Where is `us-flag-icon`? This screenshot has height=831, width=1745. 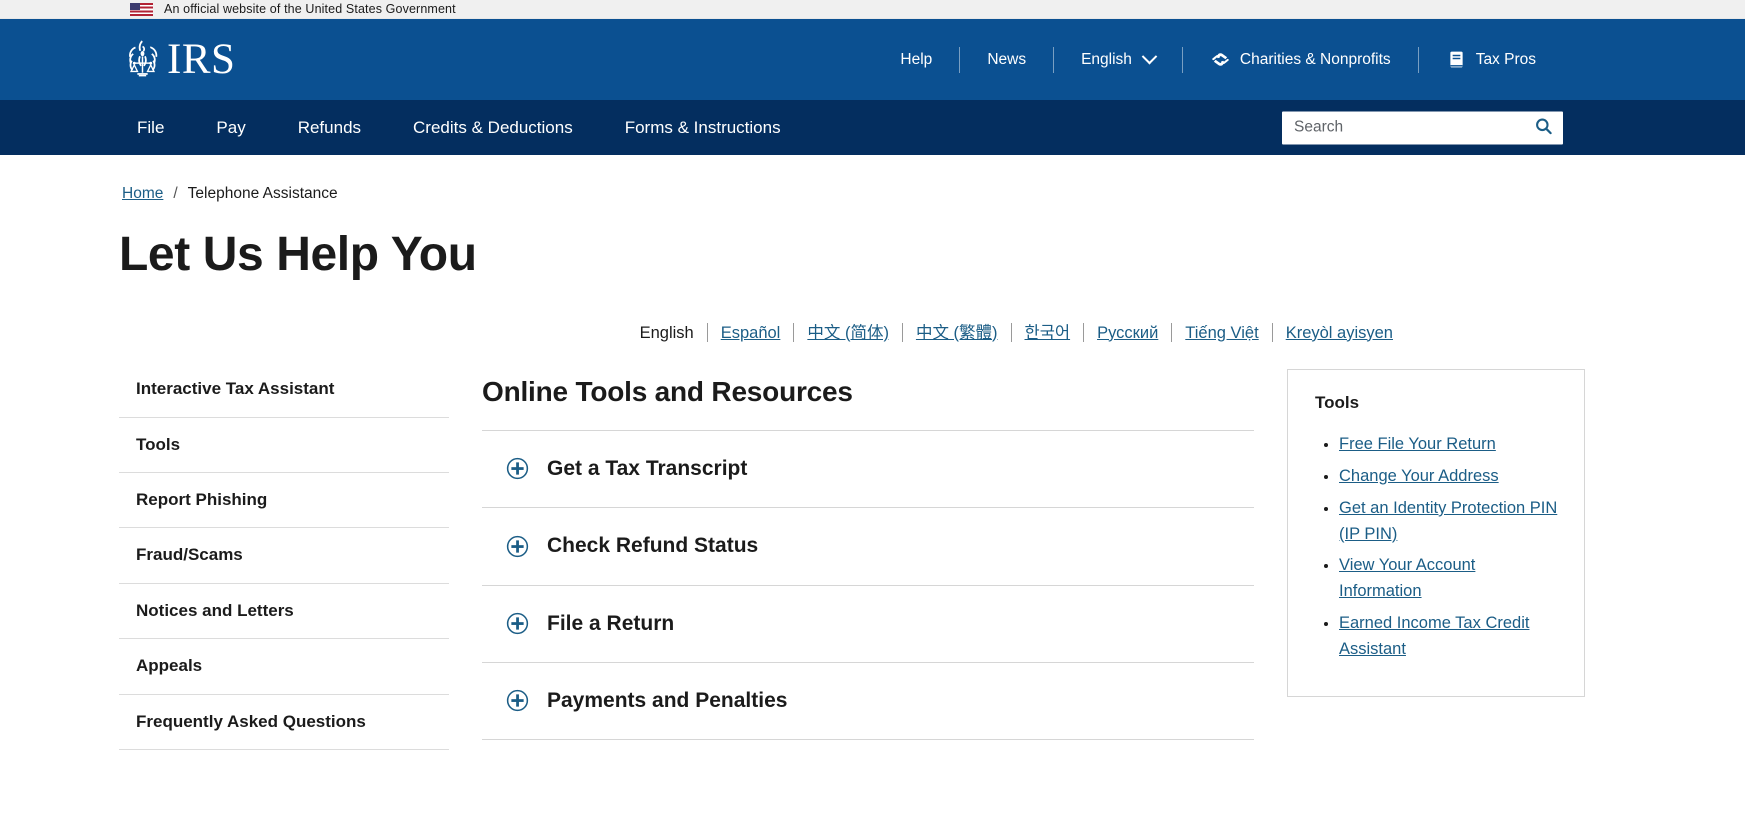 us-flag-icon is located at coordinates (141, 9).